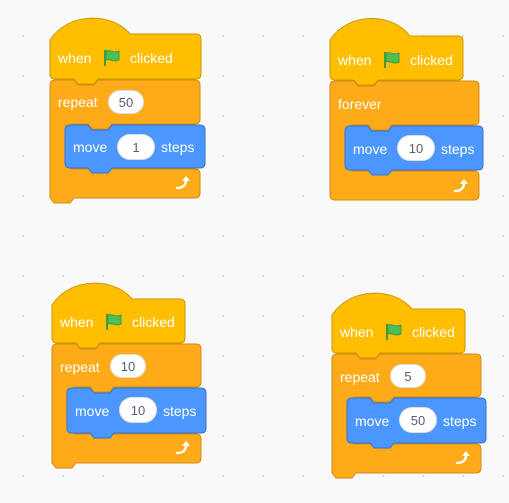 This screenshot has height=503, width=509. What do you see at coordinates (360, 104) in the screenshot?
I see `forever-label: forever` at bounding box center [360, 104].